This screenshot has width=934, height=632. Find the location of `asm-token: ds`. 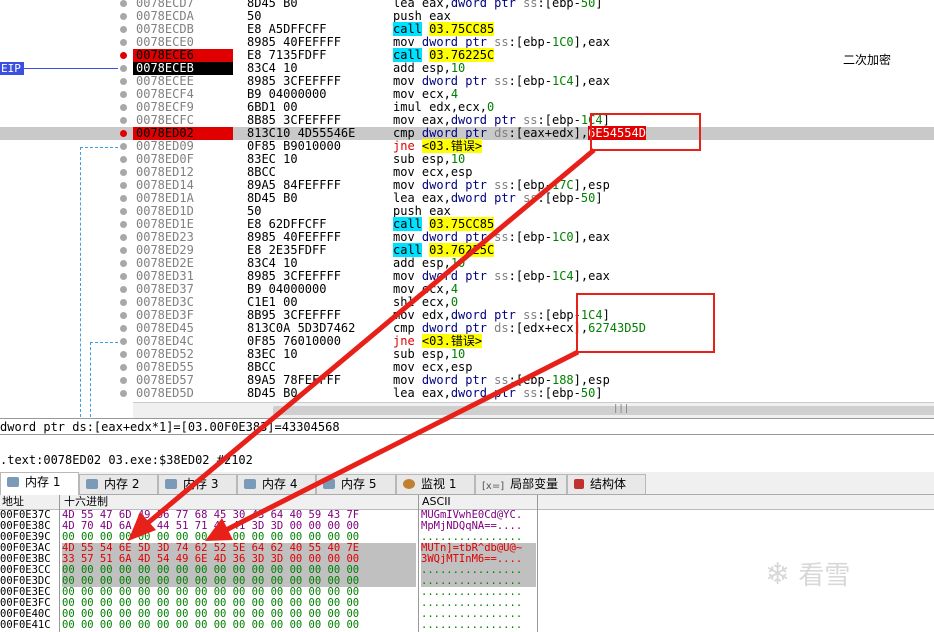

asm-token: ds is located at coordinates (501, 328).